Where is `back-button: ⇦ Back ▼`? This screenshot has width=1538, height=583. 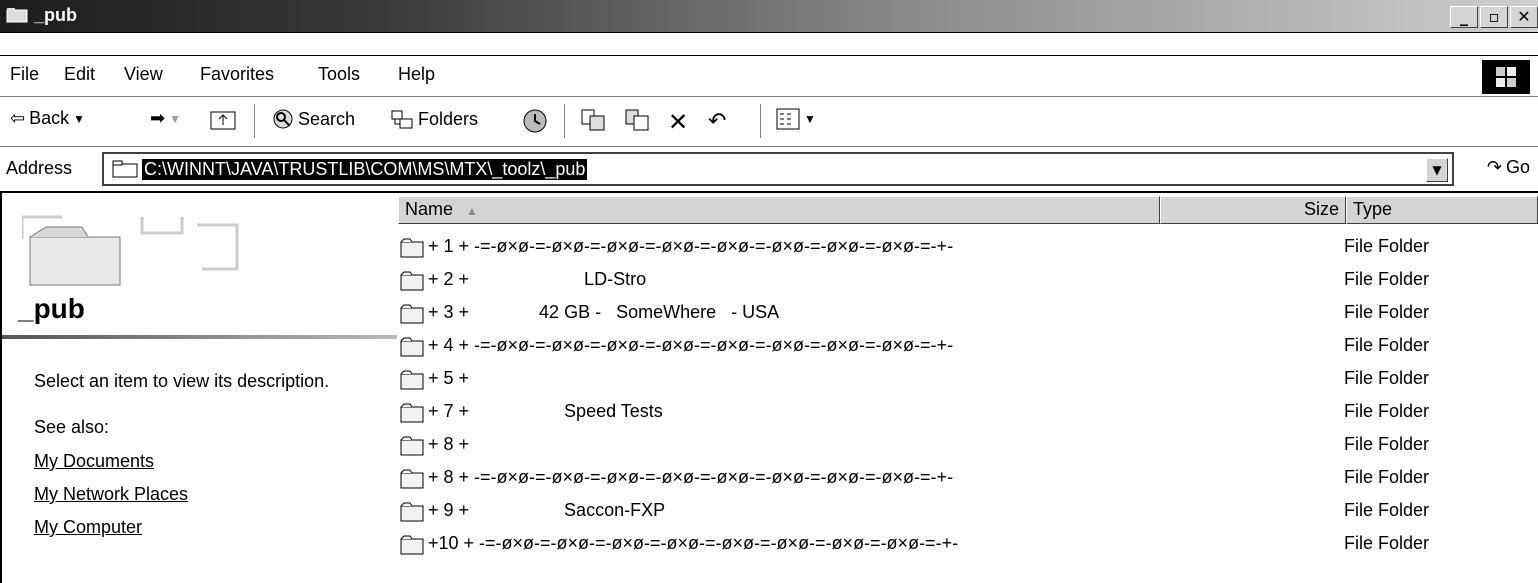
back-button: ⇦ Back ▼ is located at coordinates (47, 118).